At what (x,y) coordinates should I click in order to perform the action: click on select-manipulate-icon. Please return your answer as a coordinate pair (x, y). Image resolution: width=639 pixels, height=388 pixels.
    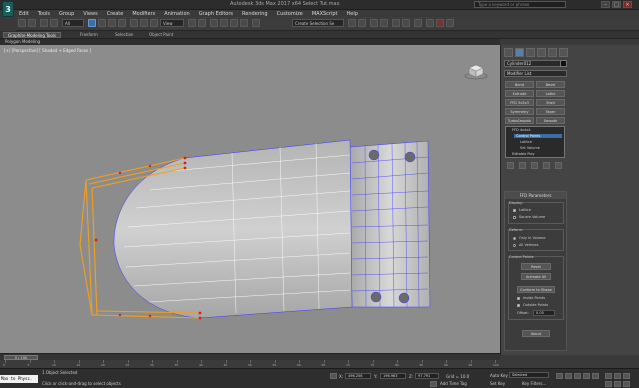
    Looking at the image, I should click on (202, 23).